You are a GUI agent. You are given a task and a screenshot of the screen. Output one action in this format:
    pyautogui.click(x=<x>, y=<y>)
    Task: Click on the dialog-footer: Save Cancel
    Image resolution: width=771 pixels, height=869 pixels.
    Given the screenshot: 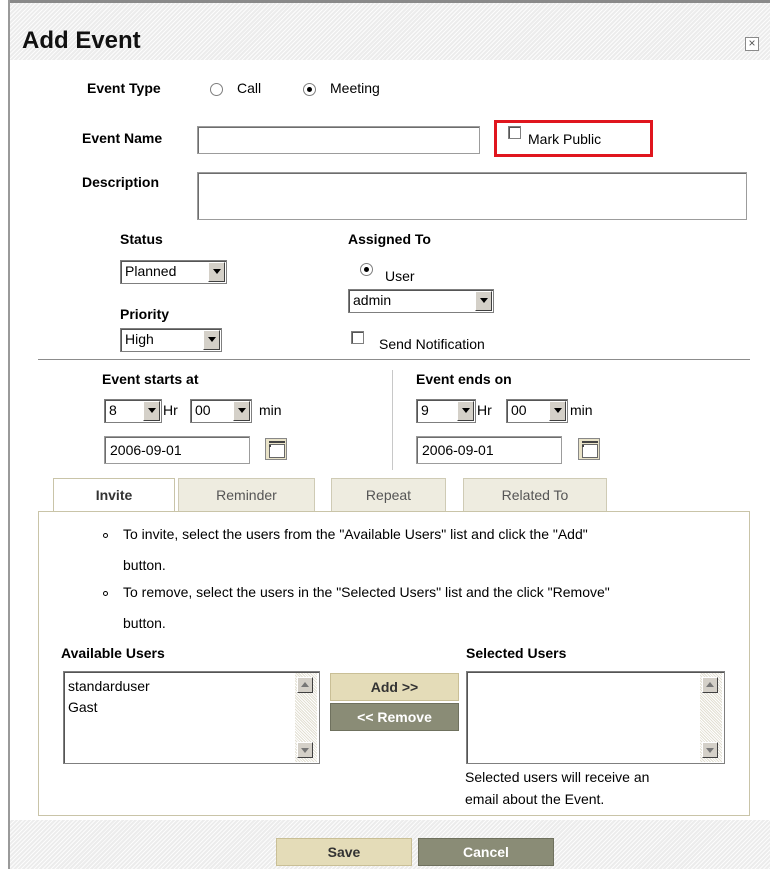 What is the action you would take?
    pyautogui.click(x=390, y=844)
    